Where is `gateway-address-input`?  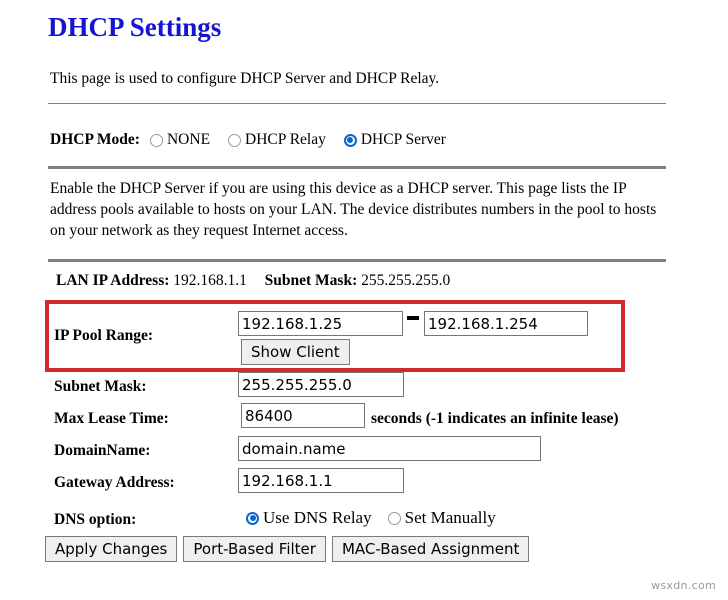 gateway-address-input is located at coordinates (321, 480).